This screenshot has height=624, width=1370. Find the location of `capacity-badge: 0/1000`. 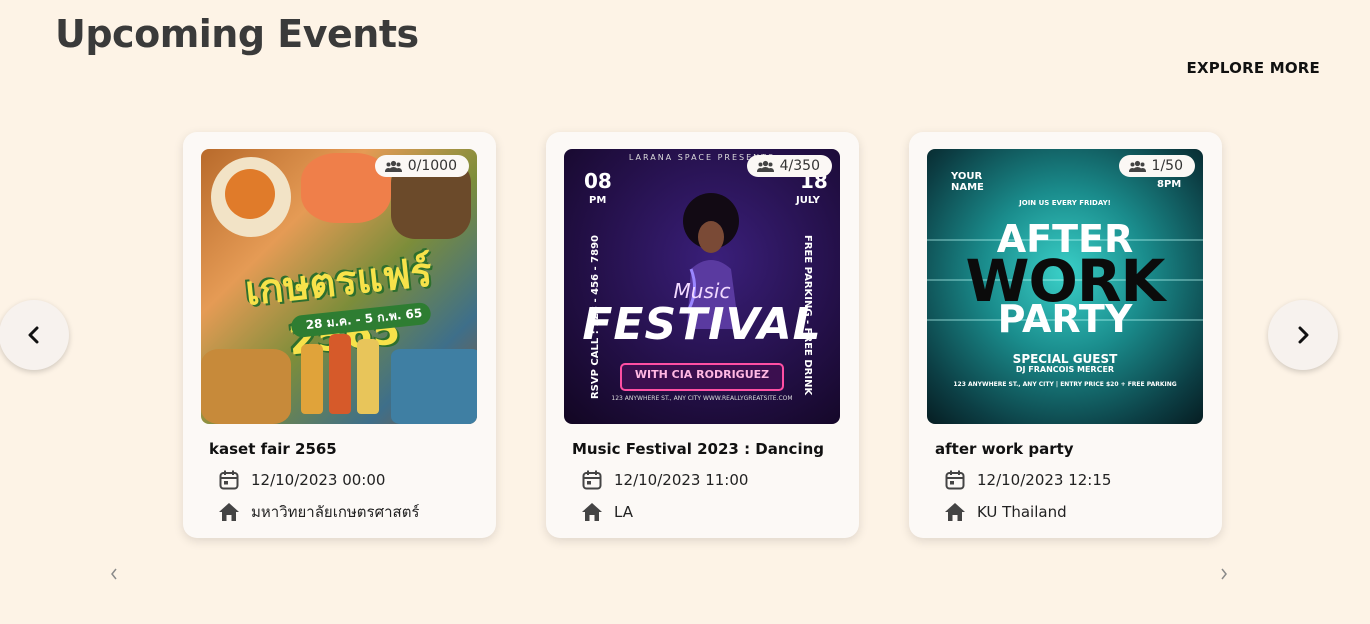

capacity-badge: 0/1000 is located at coordinates (421, 166).